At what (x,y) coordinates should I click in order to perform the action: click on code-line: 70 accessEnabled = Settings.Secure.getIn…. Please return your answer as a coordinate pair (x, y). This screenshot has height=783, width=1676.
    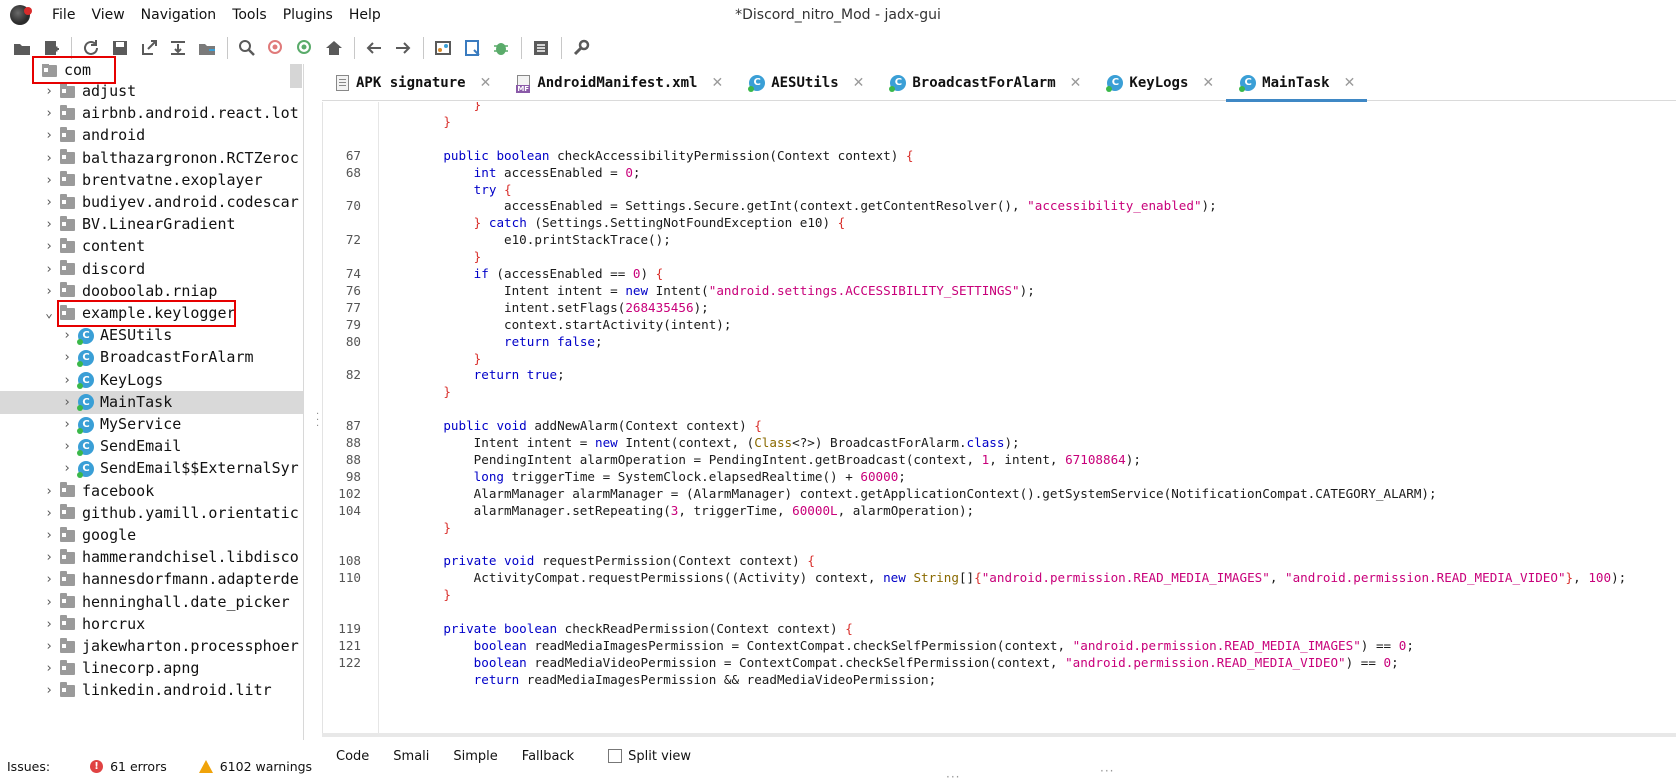
    Looking at the image, I should click on (999, 206).